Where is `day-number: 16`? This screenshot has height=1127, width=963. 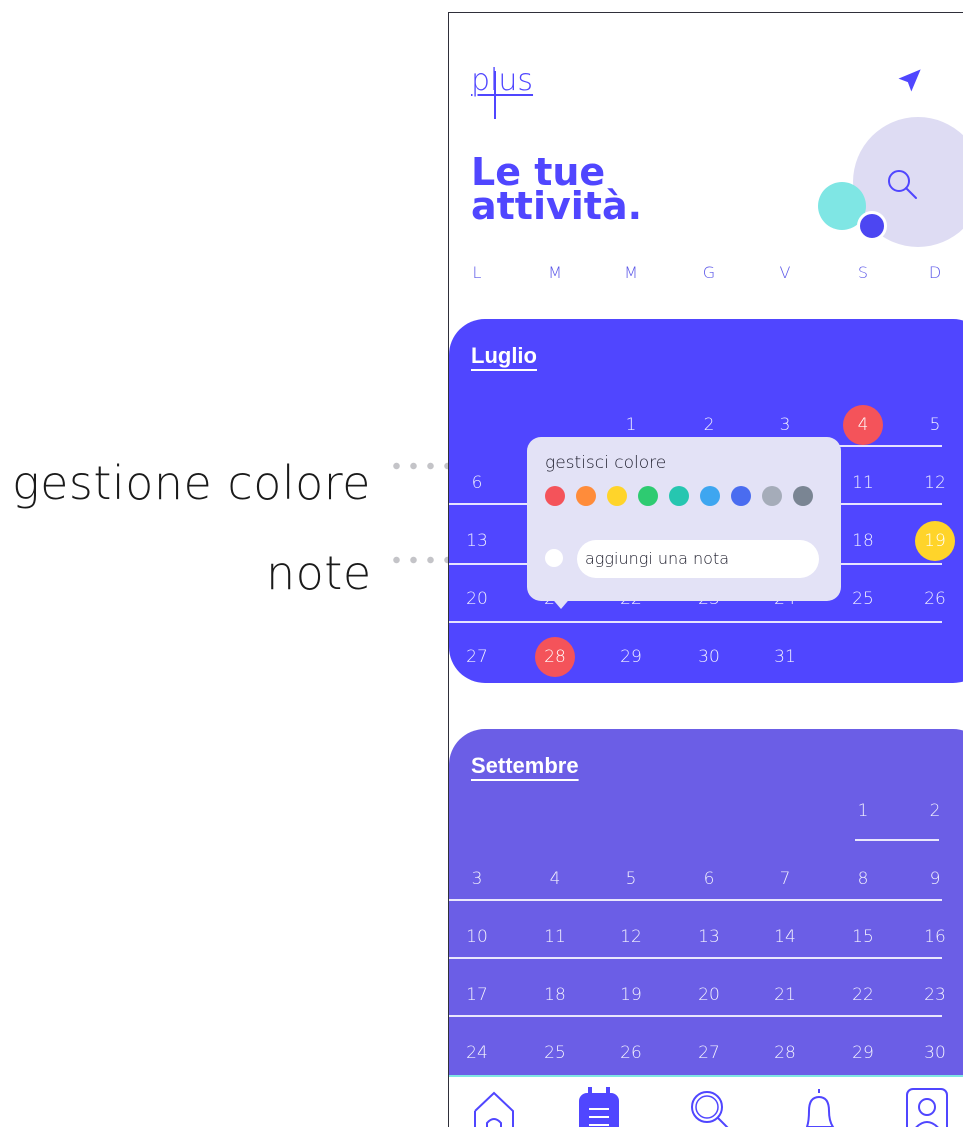
day-number: 16 is located at coordinates (935, 937).